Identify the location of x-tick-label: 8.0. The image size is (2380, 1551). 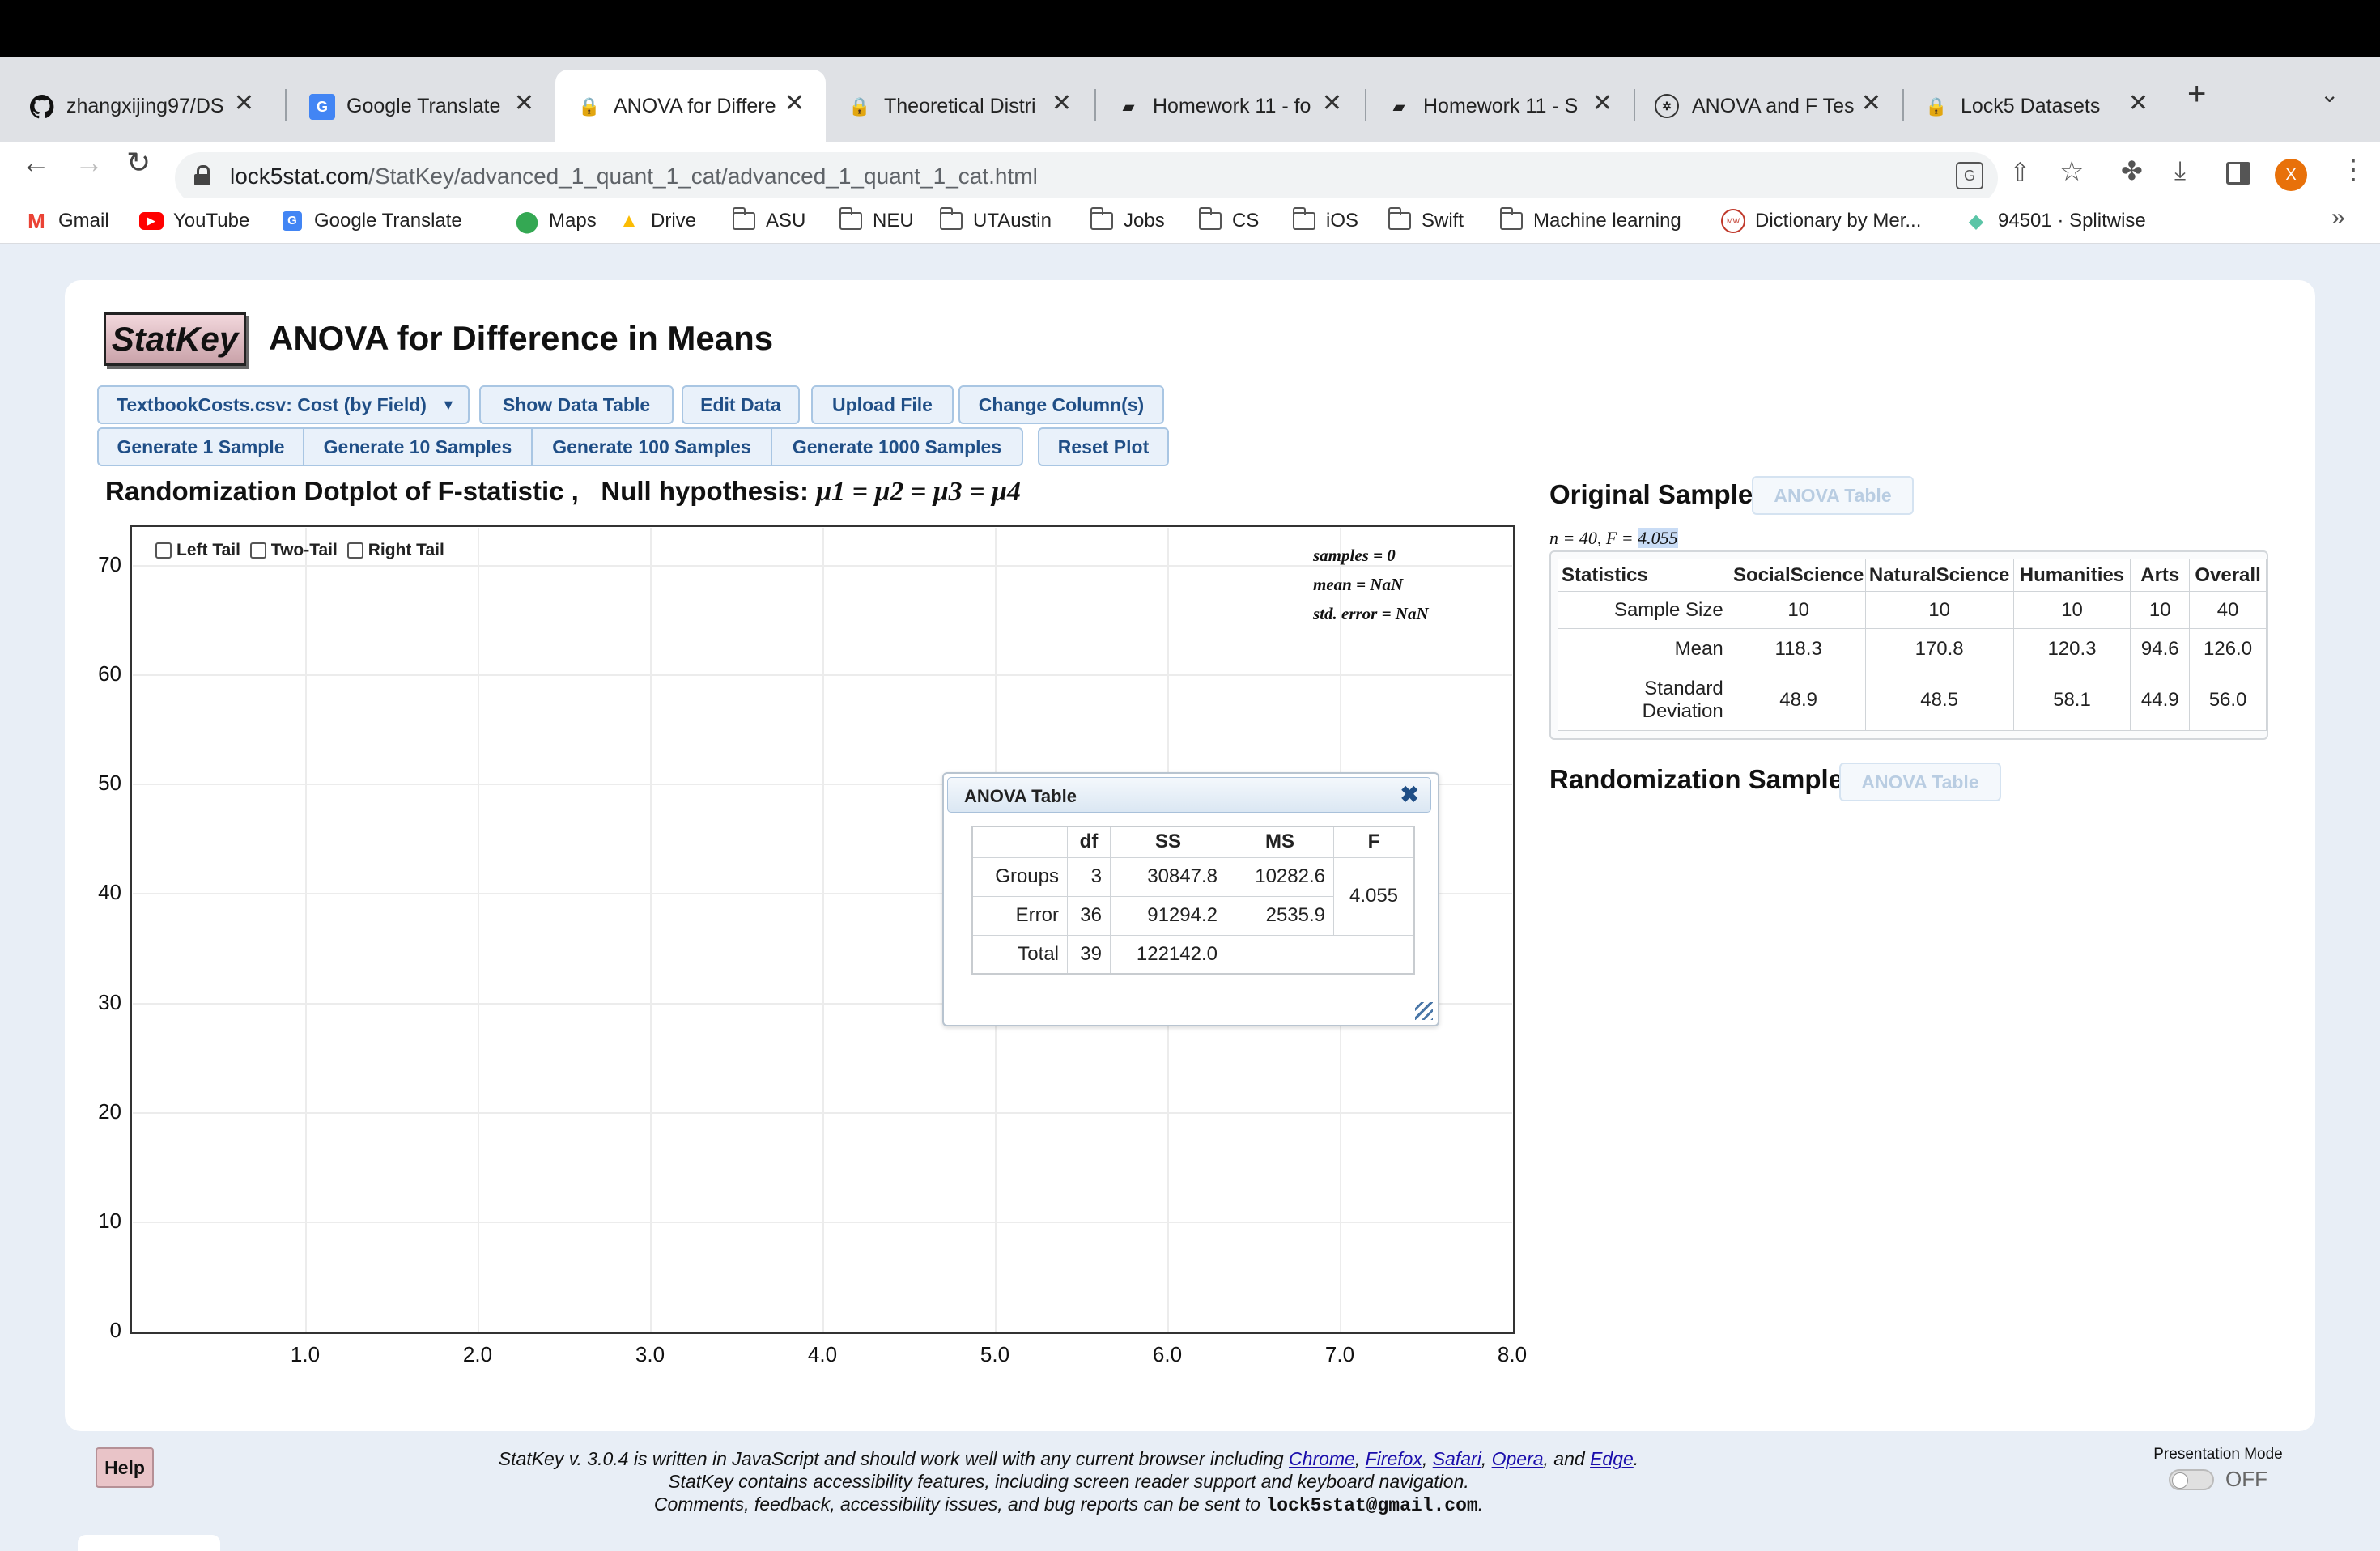
(1512, 1354).